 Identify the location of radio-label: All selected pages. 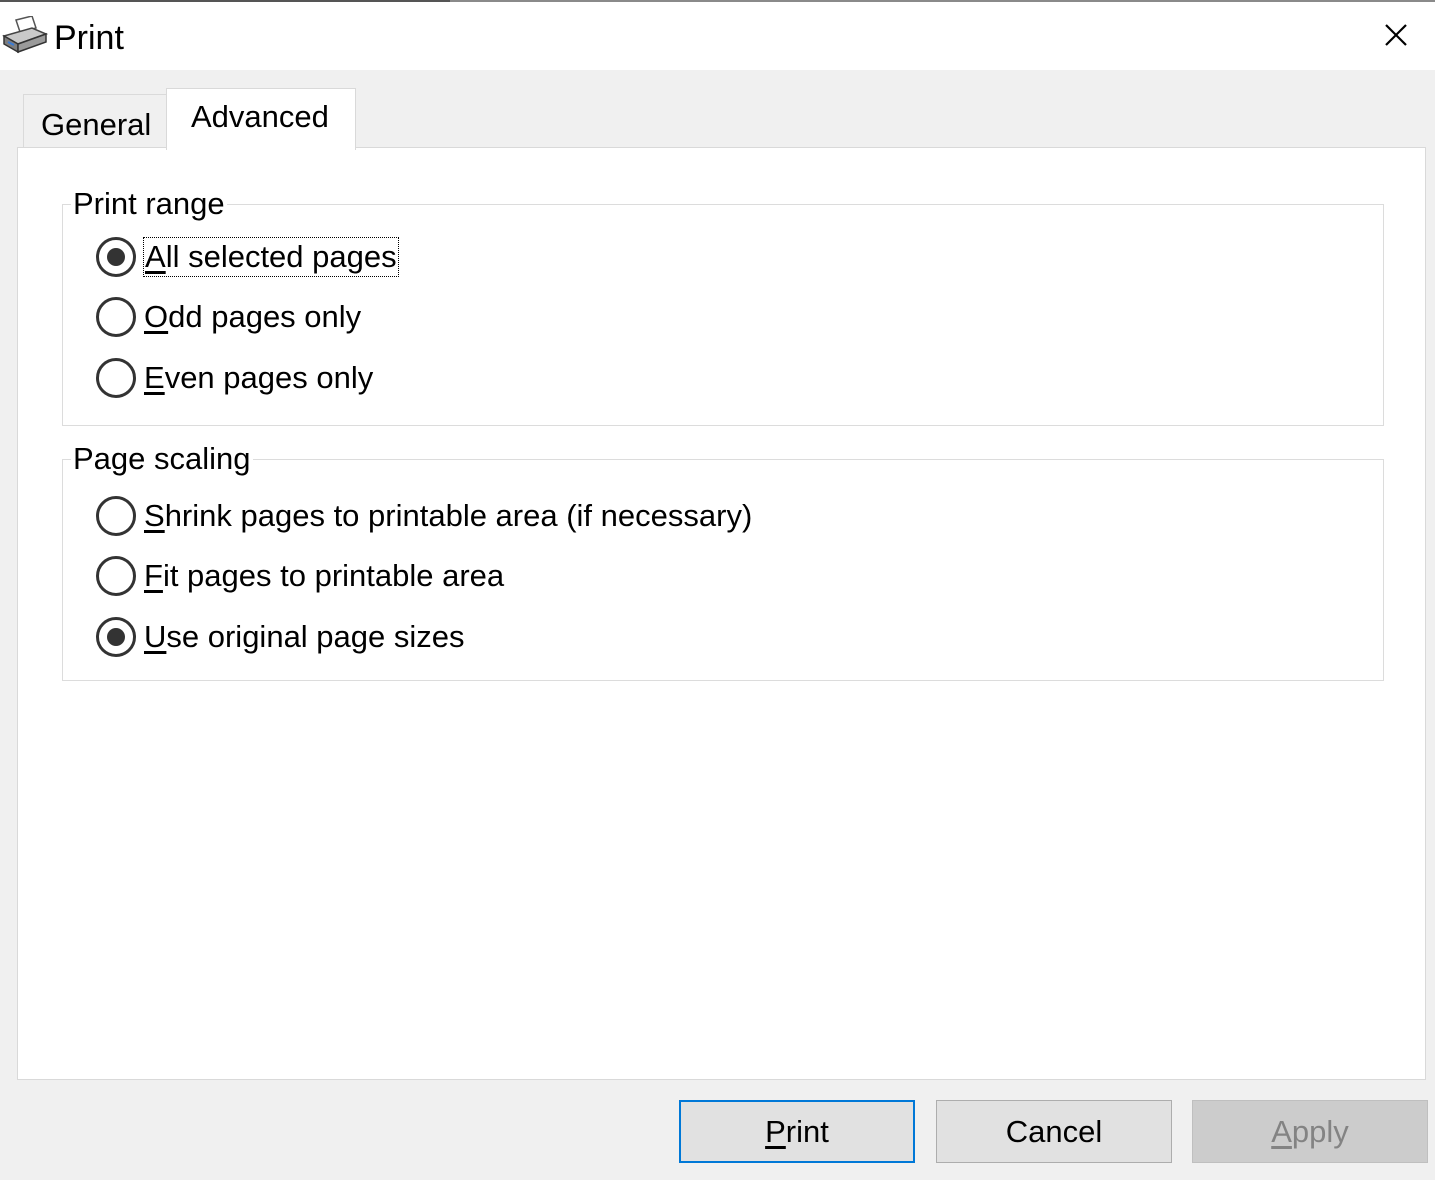
(271, 257).